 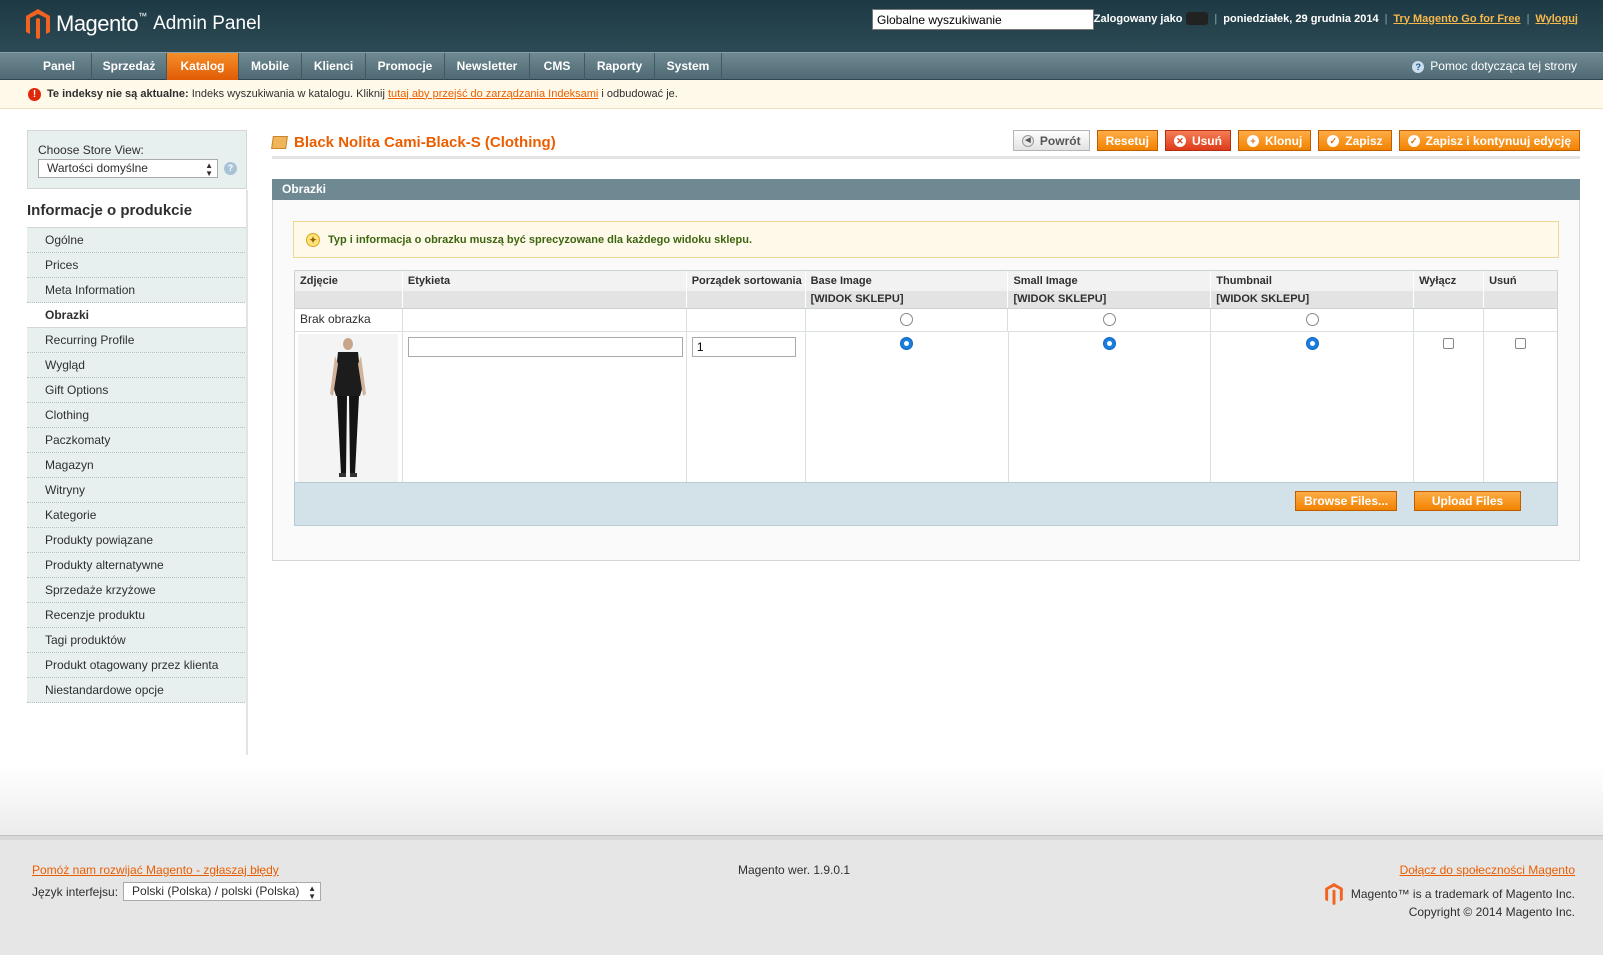 What do you see at coordinates (216, 891) in the screenshot?
I see `language-value: Polski (Polska) / polski (Polska)` at bounding box center [216, 891].